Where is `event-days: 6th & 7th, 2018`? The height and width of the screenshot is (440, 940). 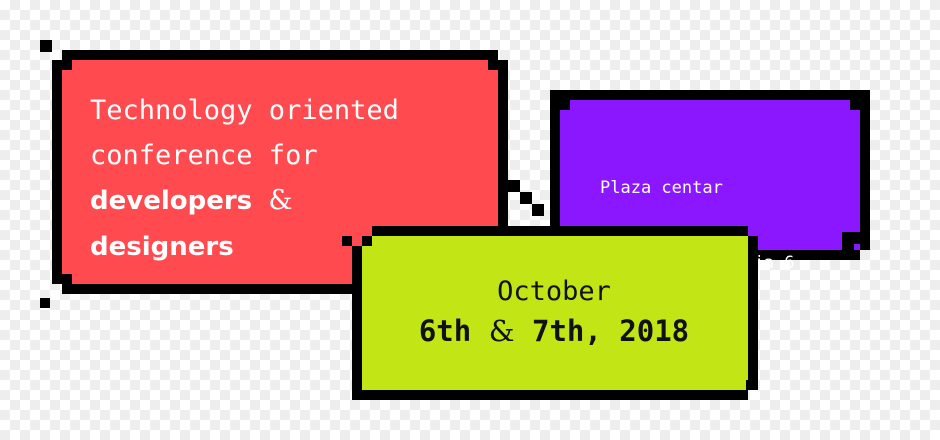 event-days: 6th & 7th, 2018 is located at coordinates (554, 331).